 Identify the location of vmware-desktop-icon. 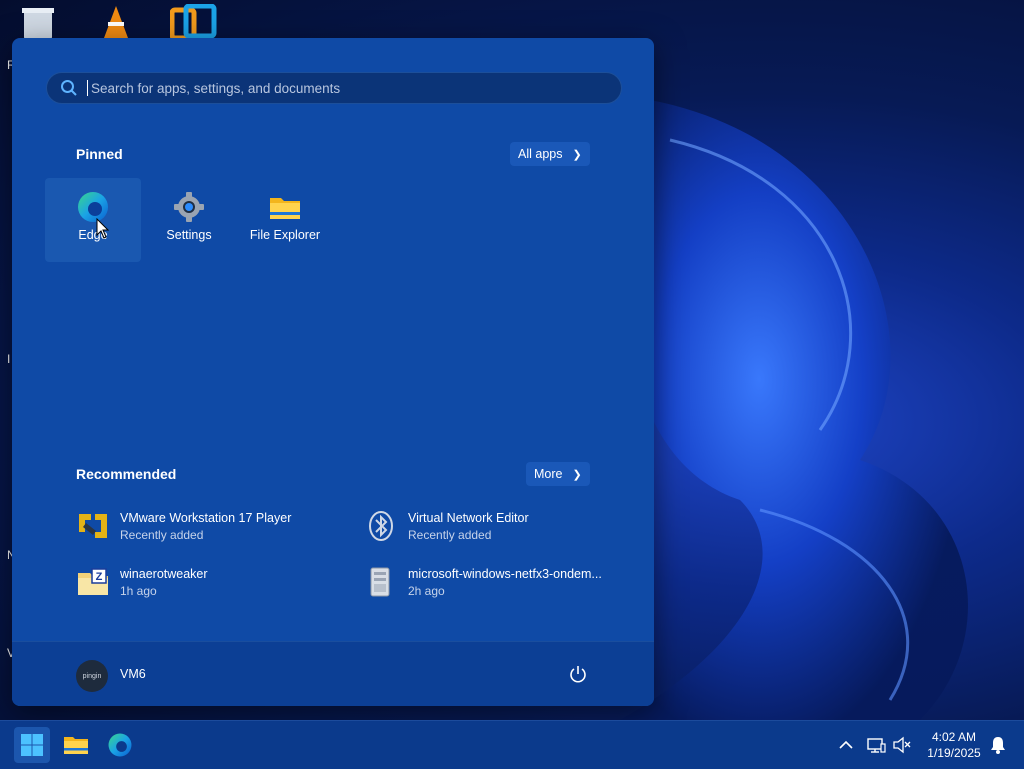
(193, 22).